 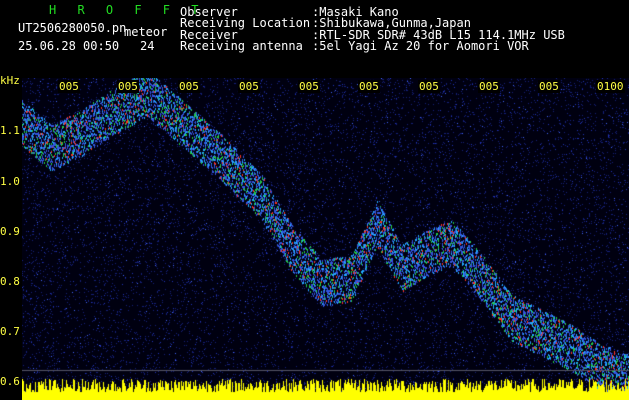 I want to click on y-tick-0-7: 0.7, so click(x=10, y=331).